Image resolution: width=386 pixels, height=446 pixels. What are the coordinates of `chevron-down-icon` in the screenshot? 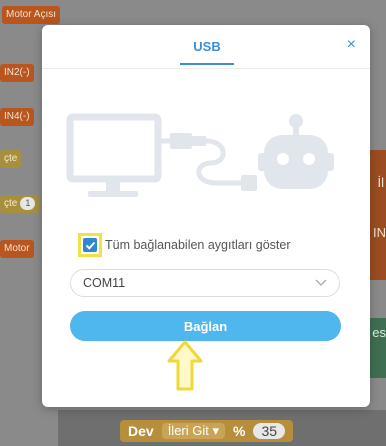 It's located at (321, 282).